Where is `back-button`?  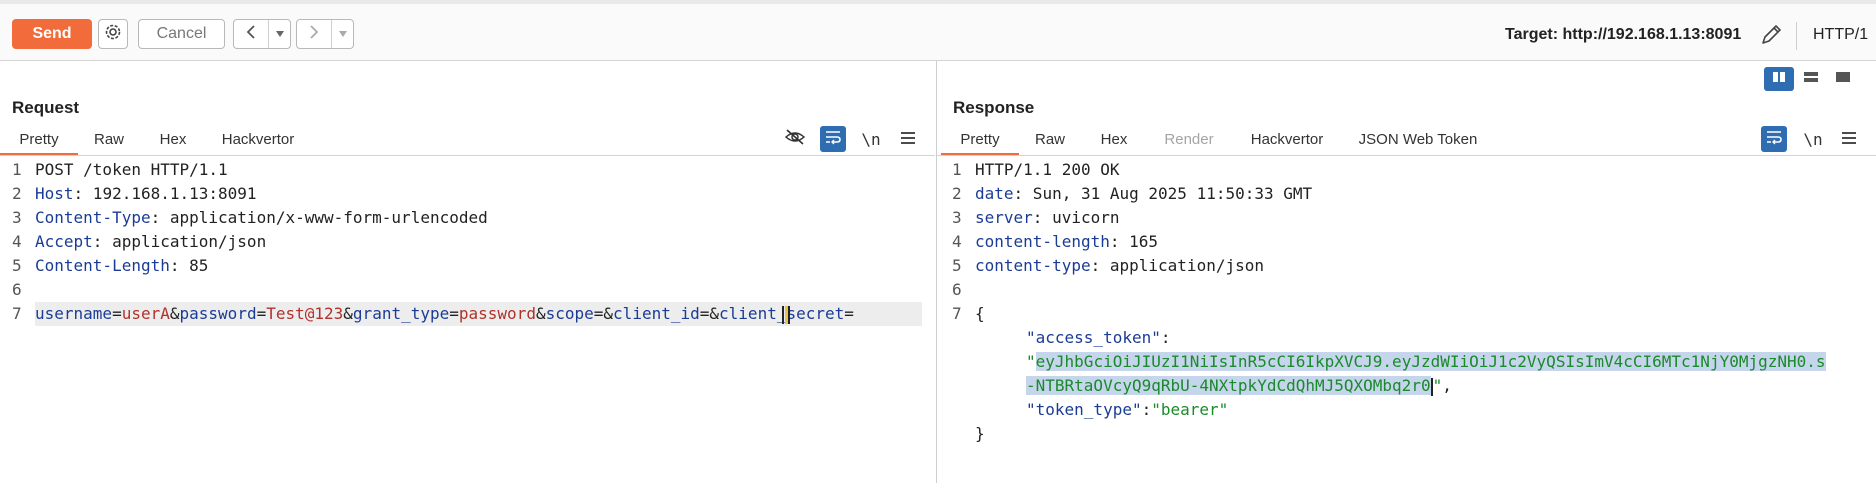 back-button is located at coordinates (251, 34).